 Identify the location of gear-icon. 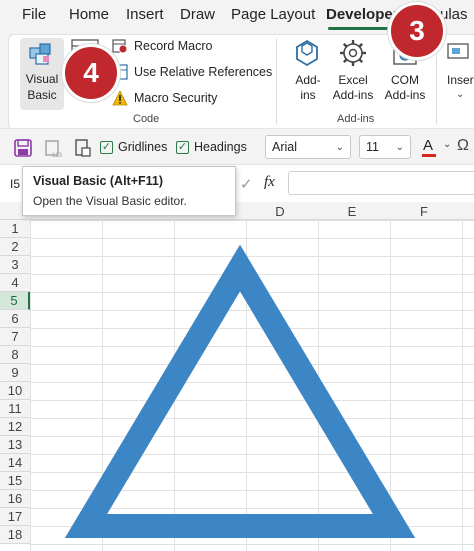
(353, 53).